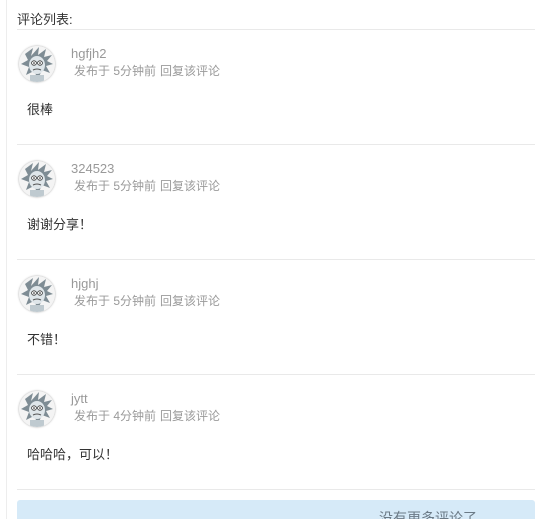 The height and width of the screenshot is (519, 535). What do you see at coordinates (6, 259) in the screenshot?
I see `left-divider` at bounding box center [6, 259].